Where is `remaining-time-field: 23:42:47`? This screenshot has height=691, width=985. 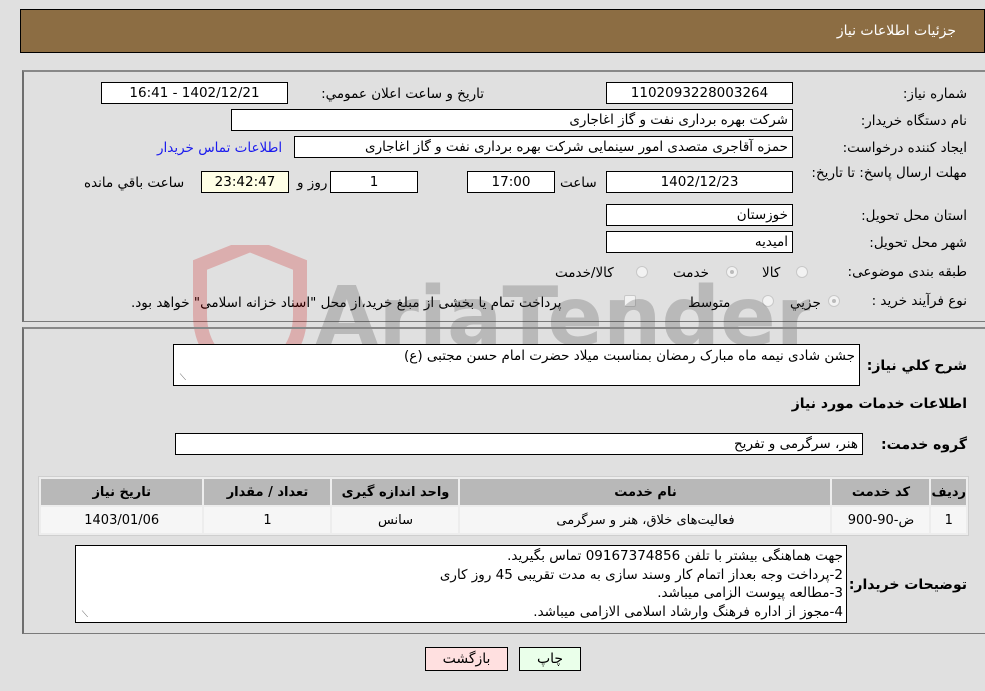 remaining-time-field: 23:42:47 is located at coordinates (245, 182).